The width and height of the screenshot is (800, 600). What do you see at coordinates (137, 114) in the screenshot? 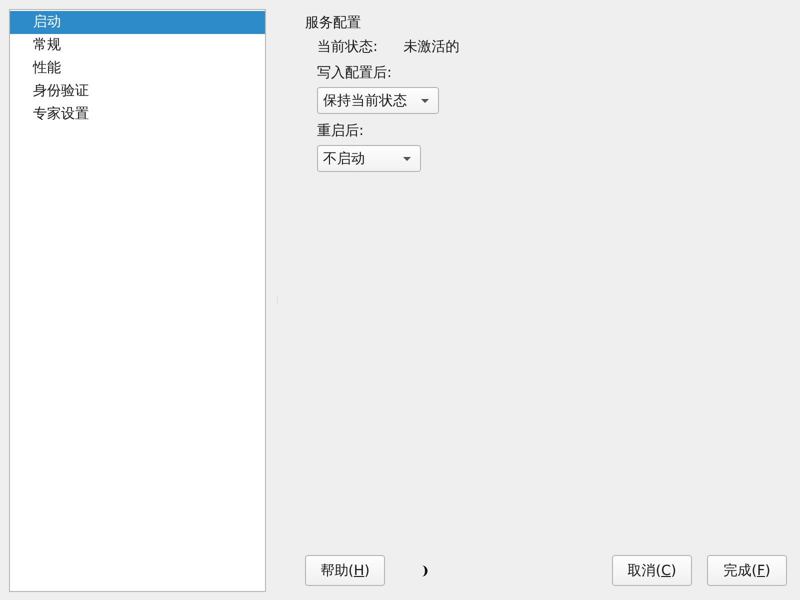
I see `sidebar-item: 专家设置` at bounding box center [137, 114].